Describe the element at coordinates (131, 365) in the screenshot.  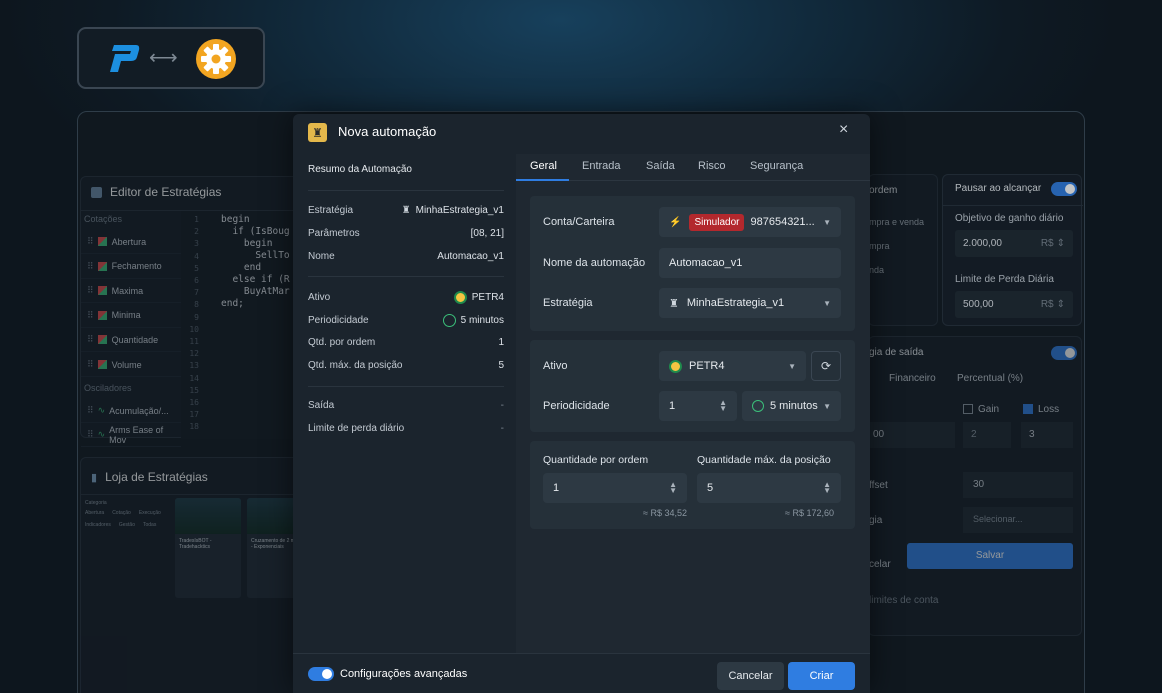
I see `editor-item: ⠿ Volume` at that location.